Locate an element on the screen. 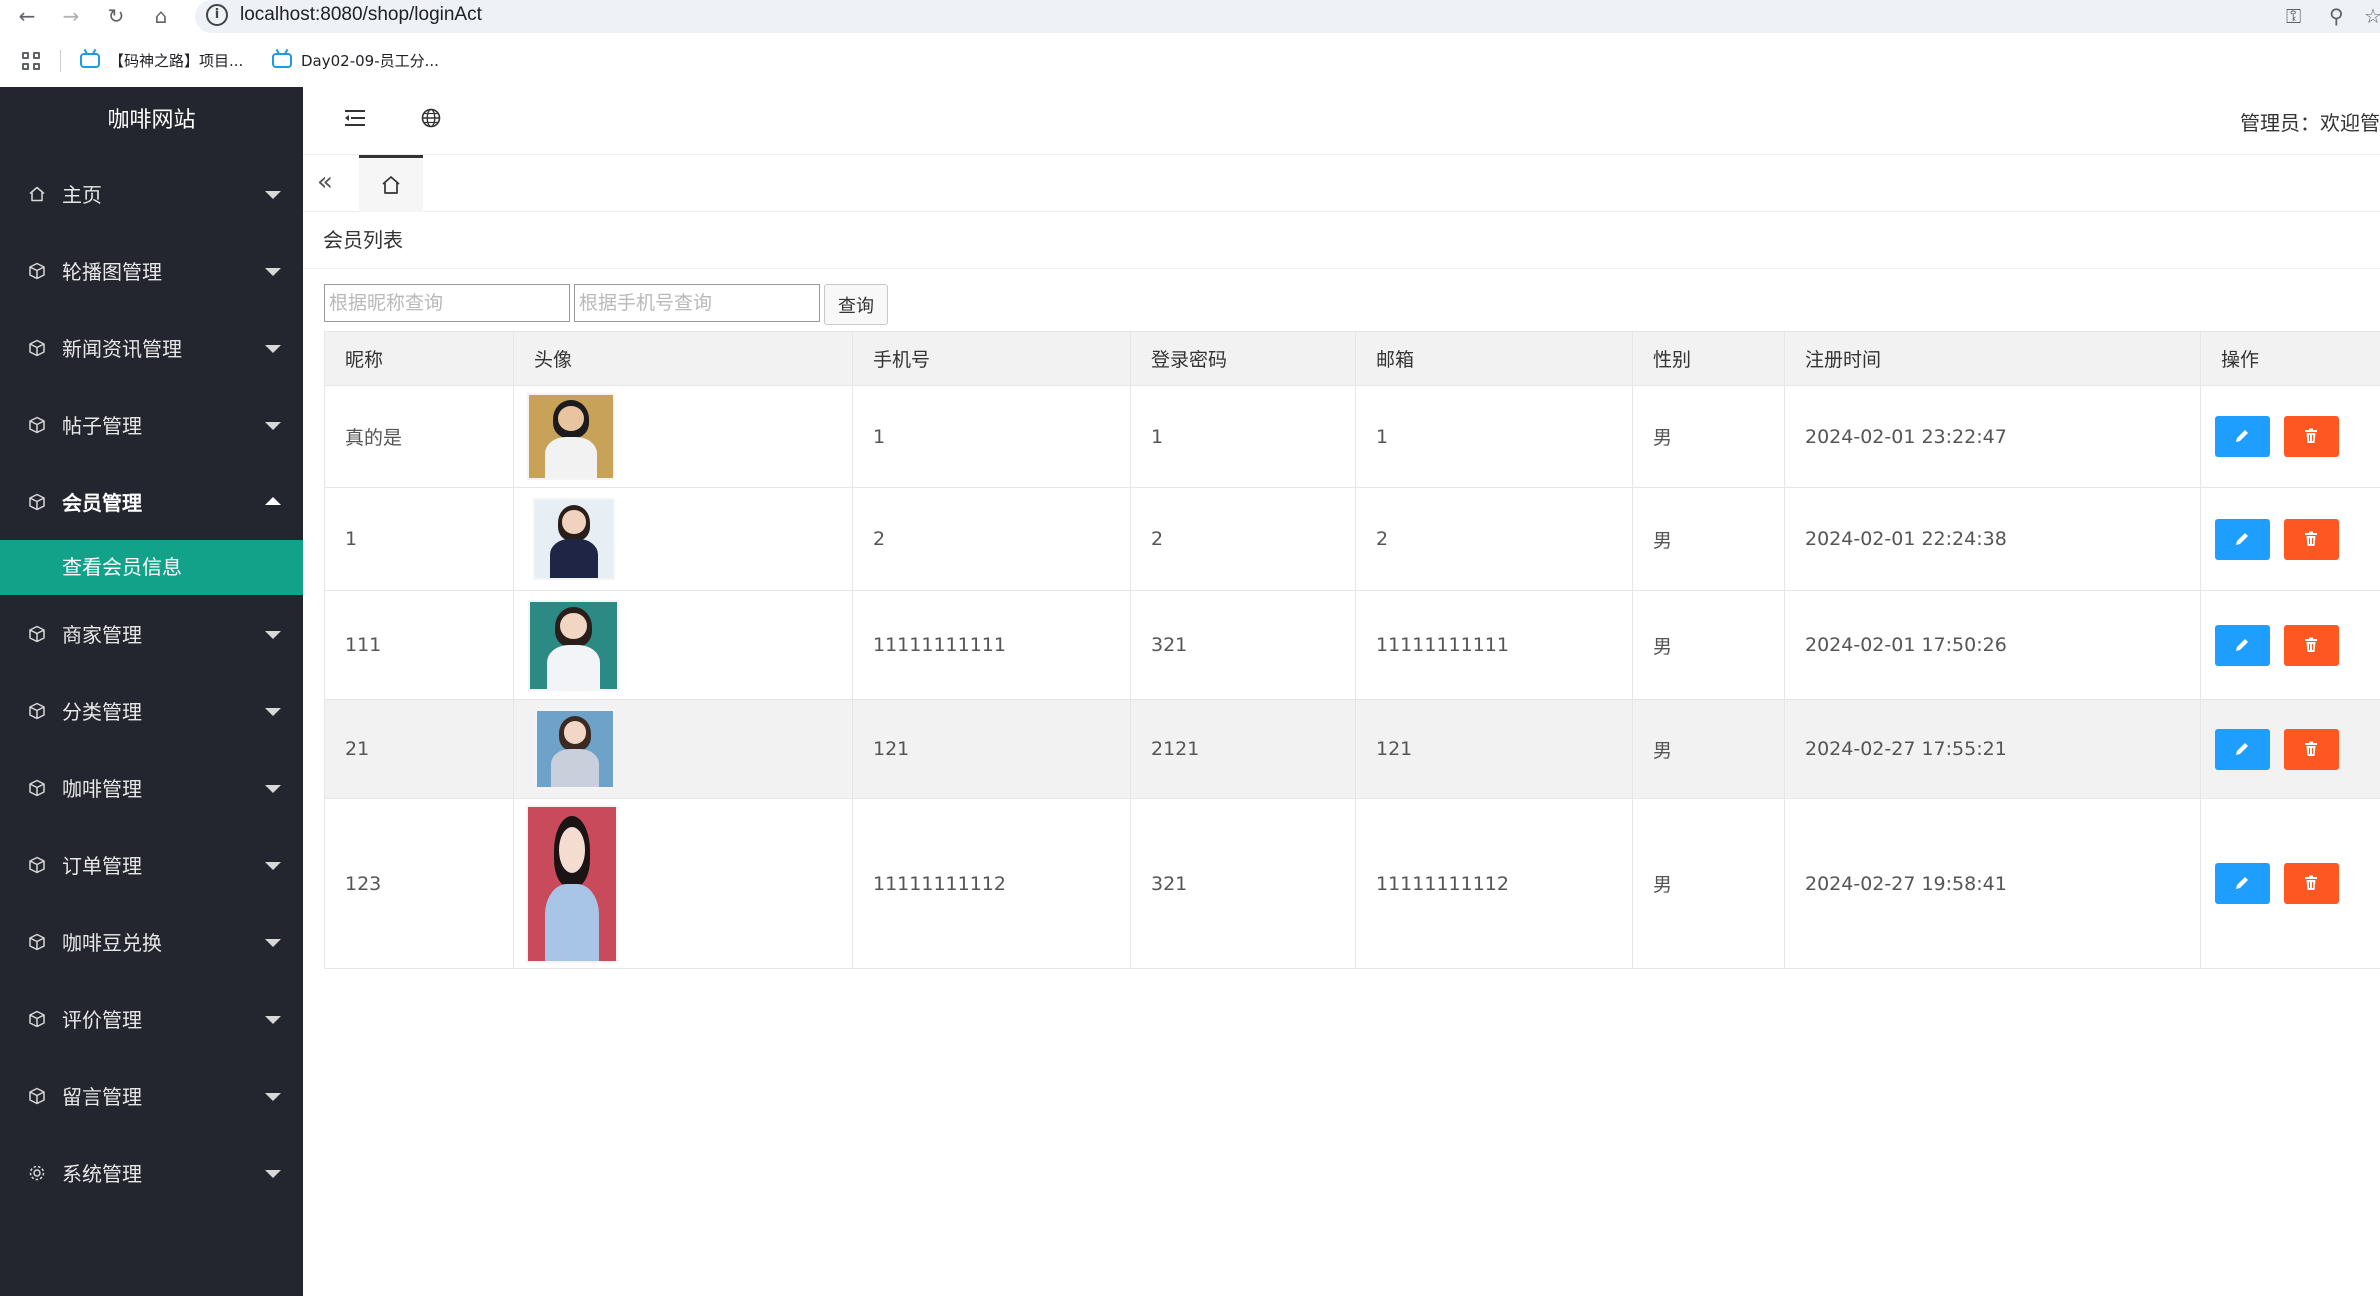 The image size is (2380, 1296). reload-icon: ↻ is located at coordinates (116, 16).